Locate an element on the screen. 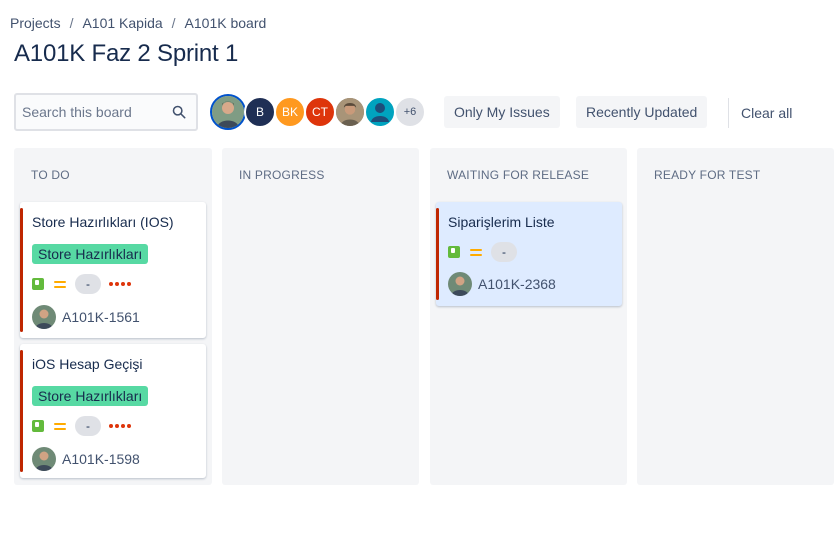  avatar-filter-user-b: B is located at coordinates (260, 112).